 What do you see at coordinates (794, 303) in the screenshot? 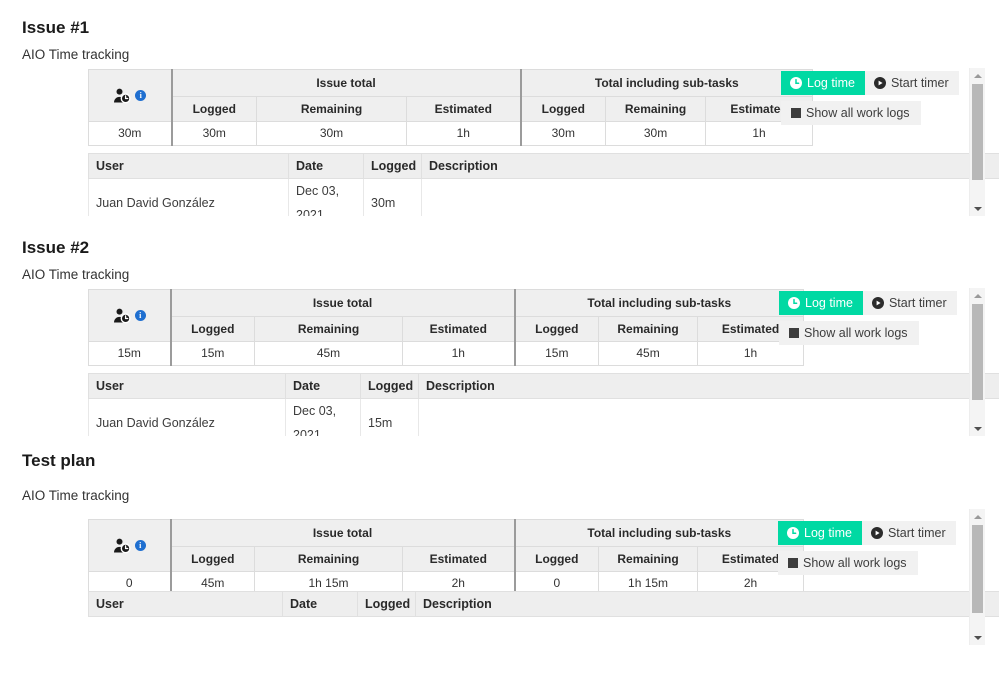
I see `clock-icon` at bounding box center [794, 303].